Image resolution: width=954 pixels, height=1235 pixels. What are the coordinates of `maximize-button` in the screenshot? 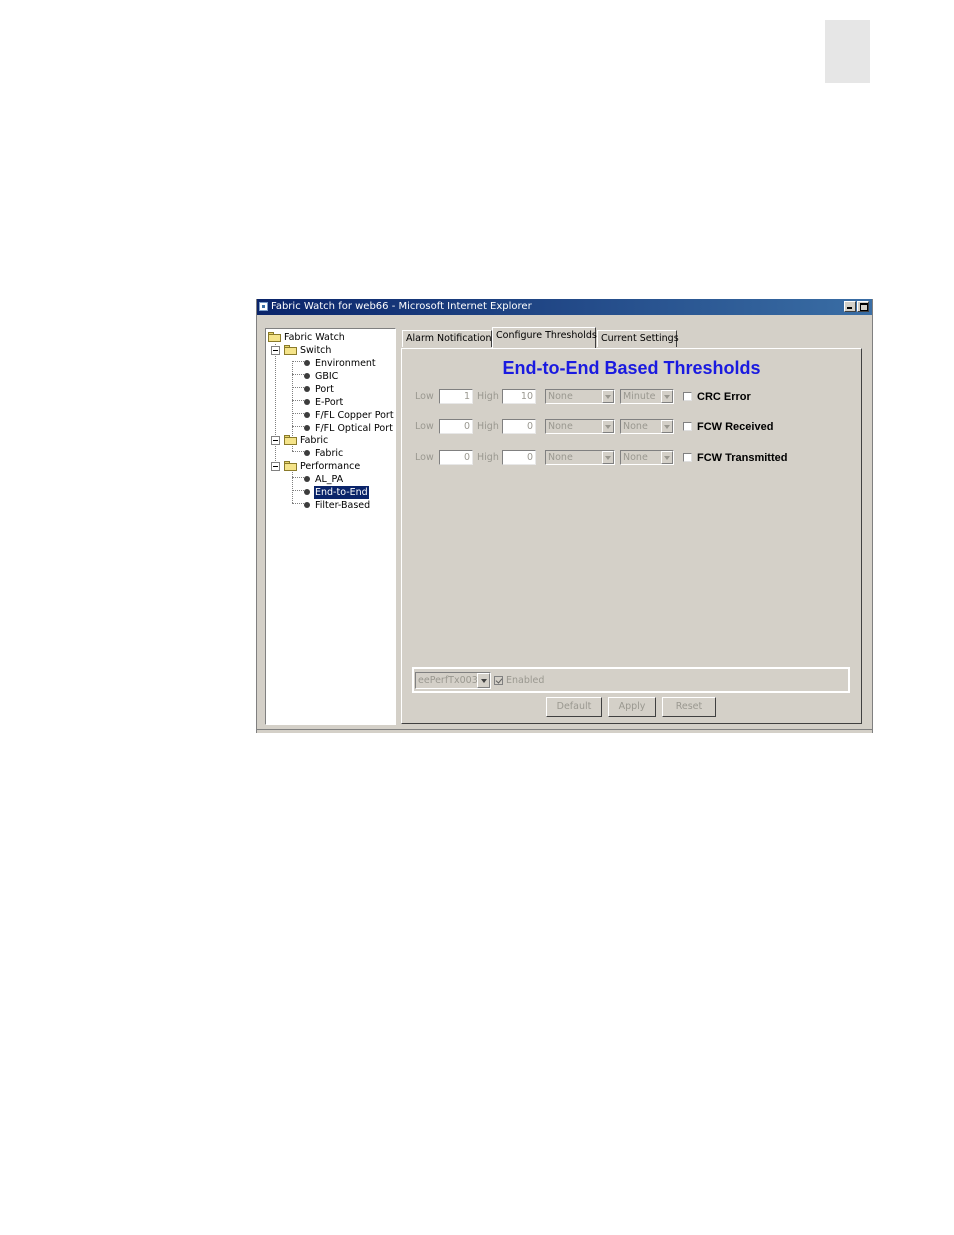 It's located at (863, 306).